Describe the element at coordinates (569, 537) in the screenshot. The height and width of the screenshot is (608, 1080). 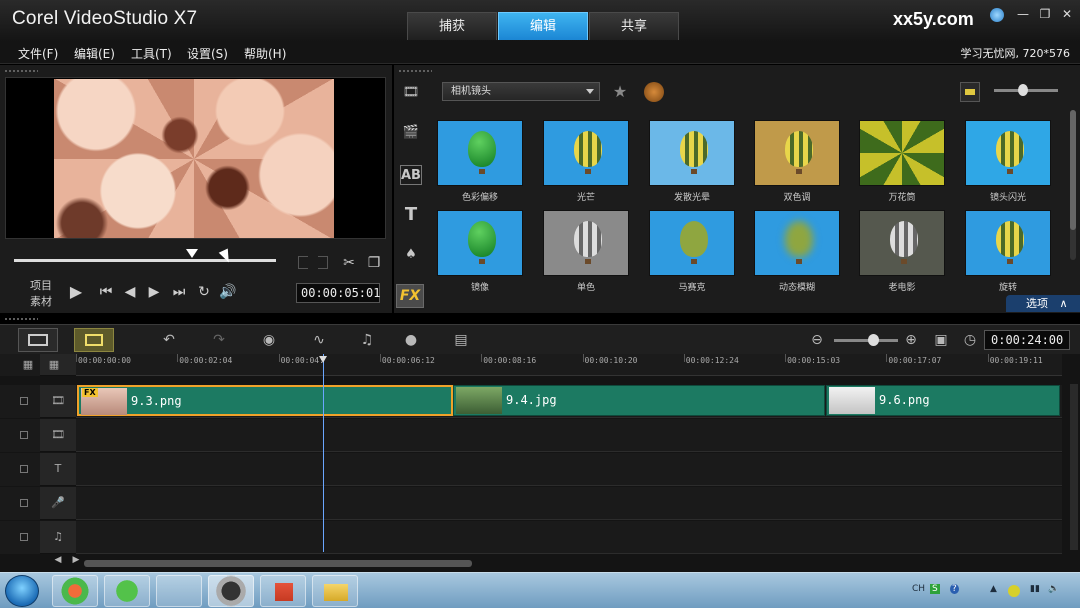
I see `music-track` at that location.